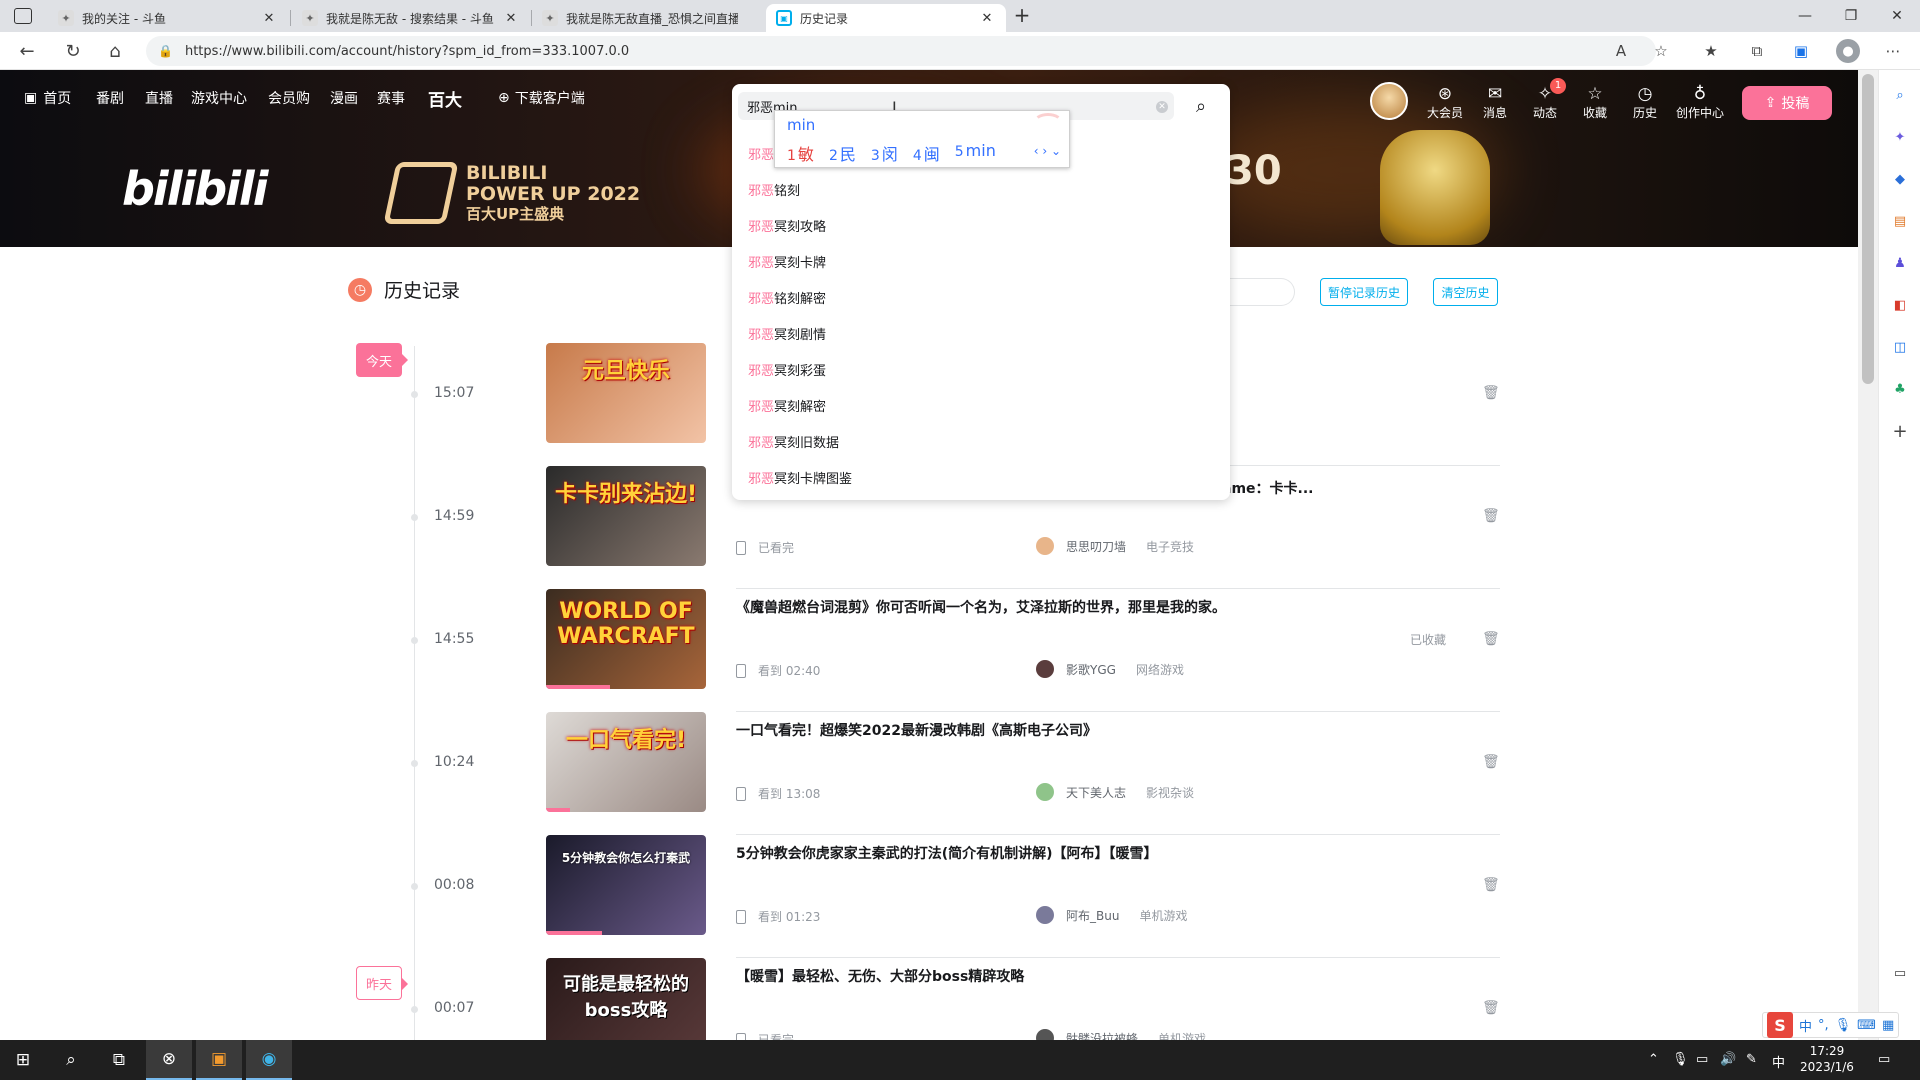 Image resolution: width=1920 pixels, height=1080 pixels. Describe the element at coordinates (1787, 103) in the screenshot. I see `upload-button: ⇪ 投稿` at that location.